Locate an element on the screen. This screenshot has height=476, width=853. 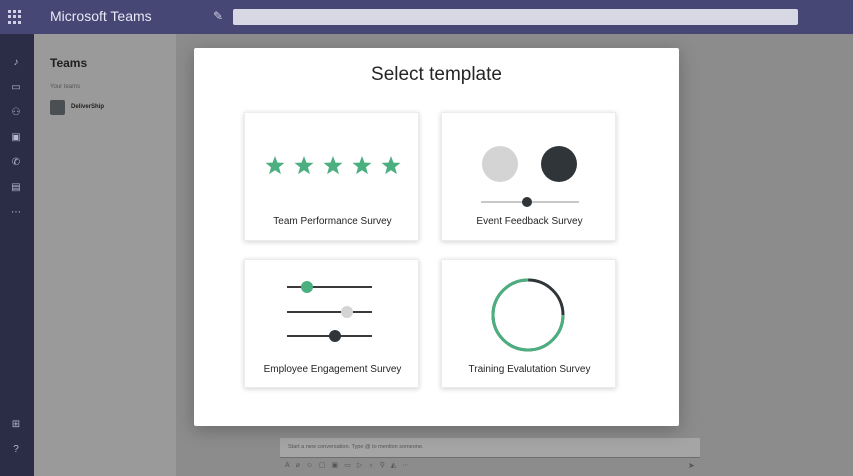
apps-icon: ⊞ is located at coordinates (16, 425).